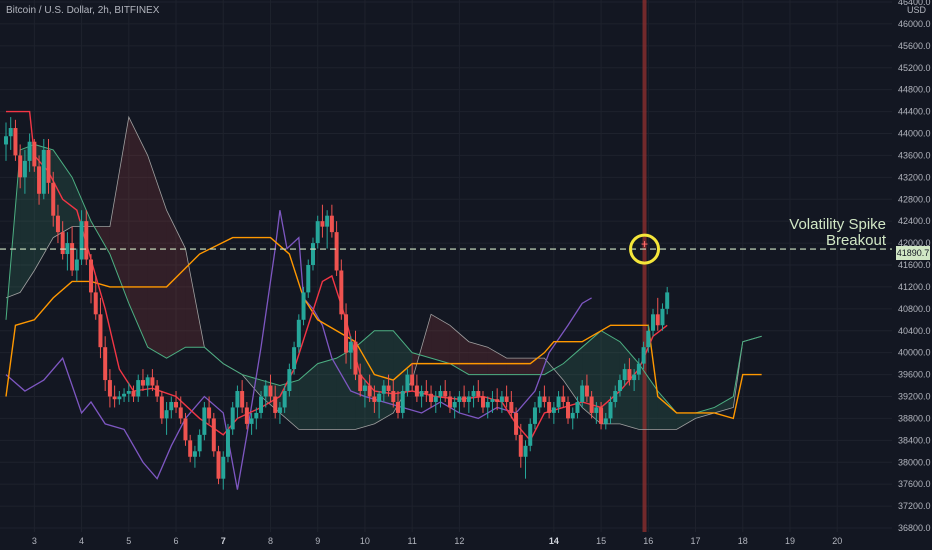 The image size is (932, 550). Describe the element at coordinates (83, 10) in the screenshot. I see `chart-title: Bitcoin / U.S. Dollar, 2h, BITFINEX` at that location.